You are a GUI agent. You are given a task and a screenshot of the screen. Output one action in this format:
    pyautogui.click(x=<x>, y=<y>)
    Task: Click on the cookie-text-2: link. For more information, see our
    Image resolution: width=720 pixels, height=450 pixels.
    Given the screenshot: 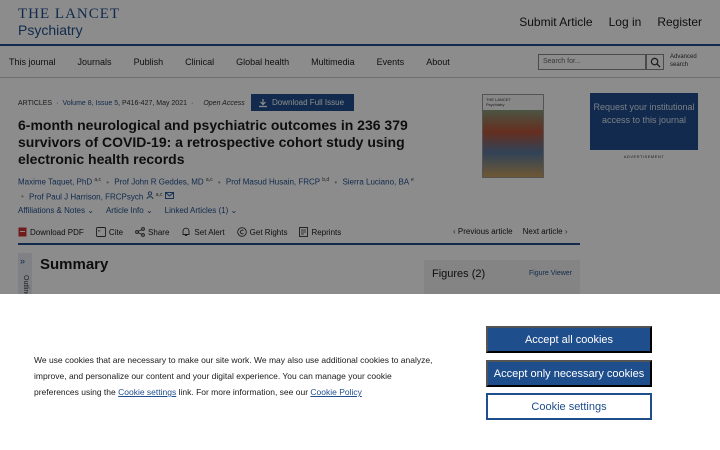 What is the action you would take?
    pyautogui.click(x=243, y=392)
    